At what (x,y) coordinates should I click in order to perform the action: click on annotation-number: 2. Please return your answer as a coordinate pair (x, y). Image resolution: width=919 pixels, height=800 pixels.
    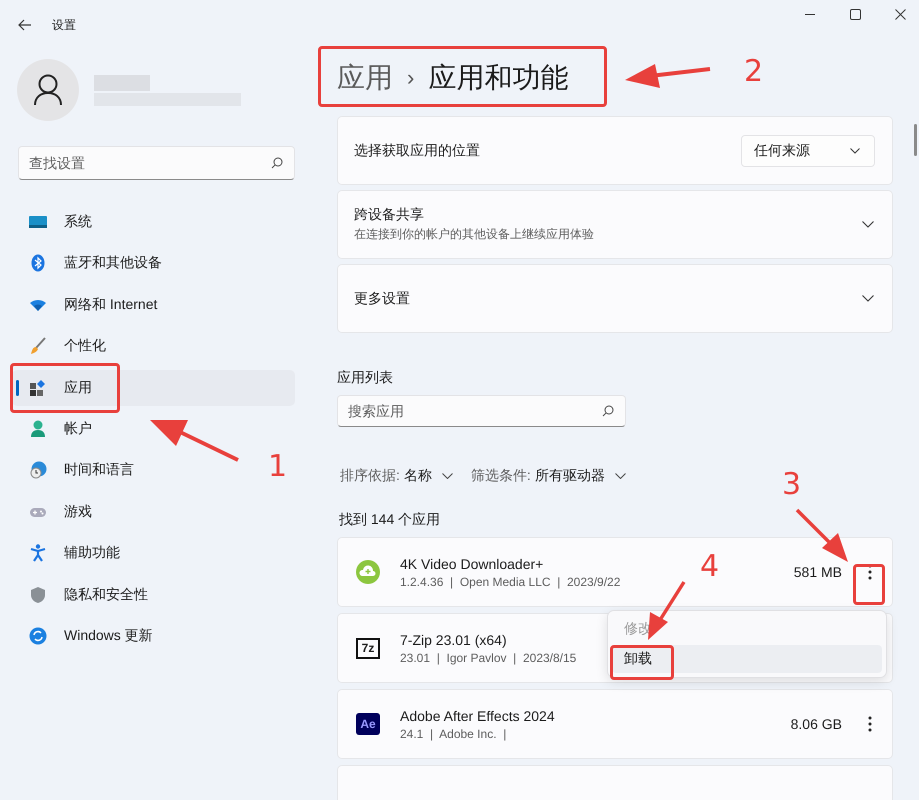
    Looking at the image, I should click on (754, 72).